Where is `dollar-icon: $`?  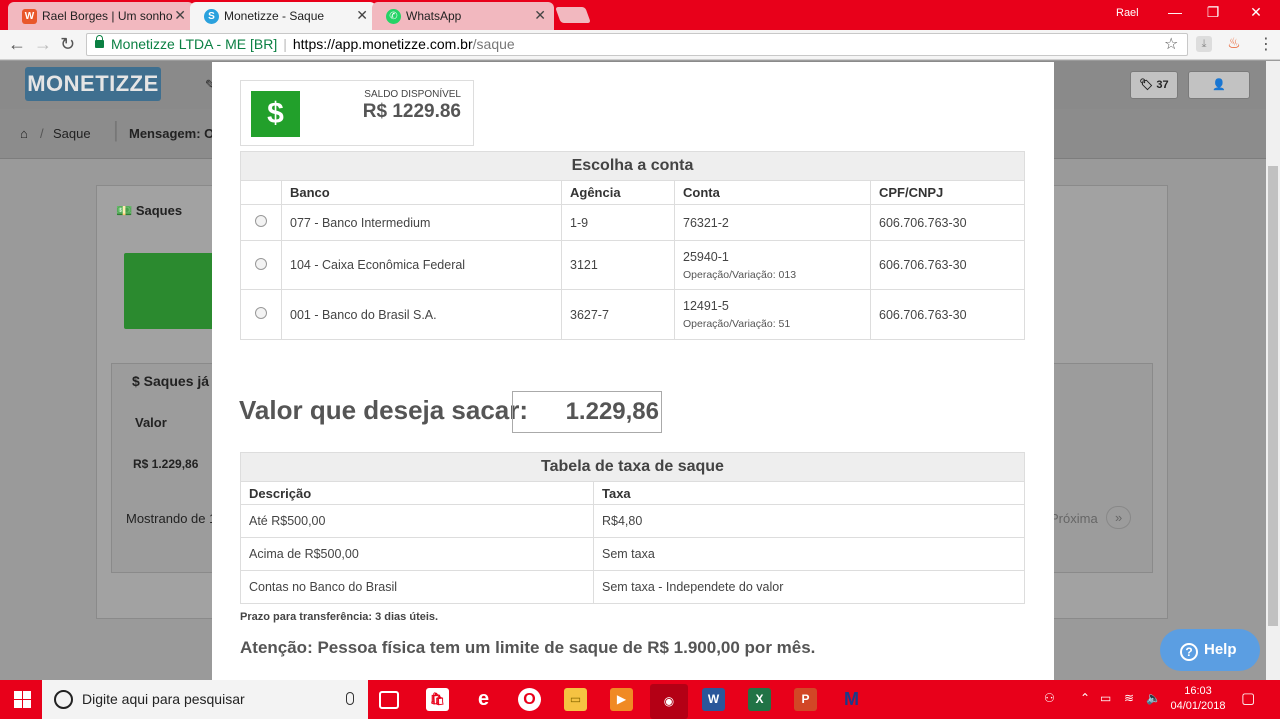 dollar-icon: $ is located at coordinates (275, 114).